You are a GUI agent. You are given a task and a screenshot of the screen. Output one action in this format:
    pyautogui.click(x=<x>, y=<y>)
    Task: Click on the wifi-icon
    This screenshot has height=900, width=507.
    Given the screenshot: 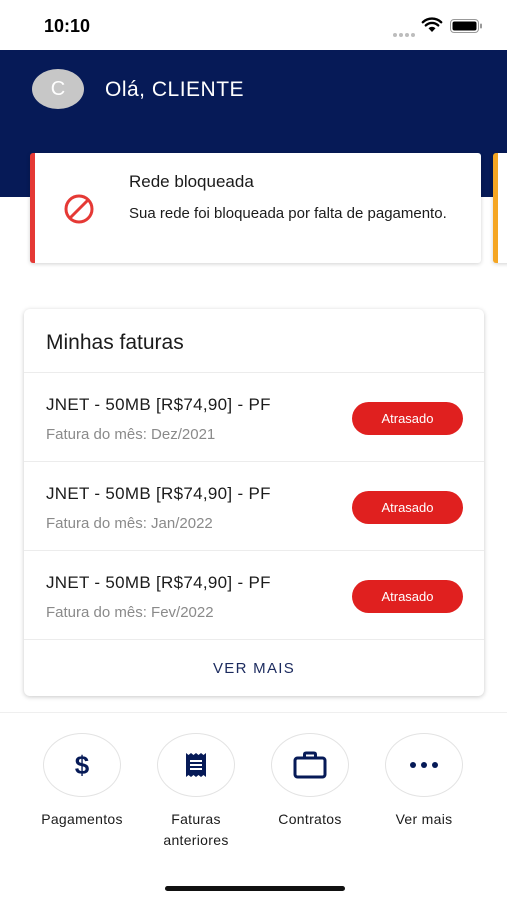 What is the action you would take?
    pyautogui.click(x=432, y=24)
    